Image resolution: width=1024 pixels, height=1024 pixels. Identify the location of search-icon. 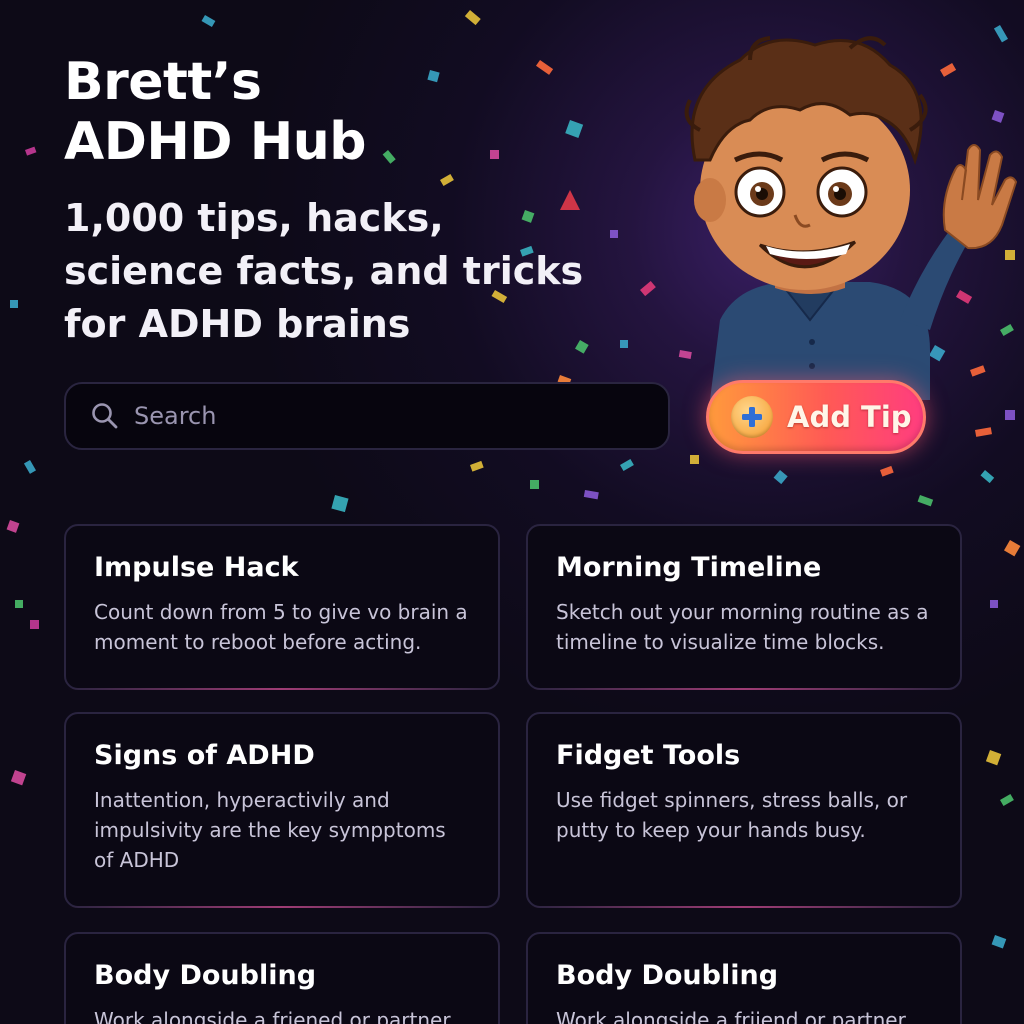
(105, 416).